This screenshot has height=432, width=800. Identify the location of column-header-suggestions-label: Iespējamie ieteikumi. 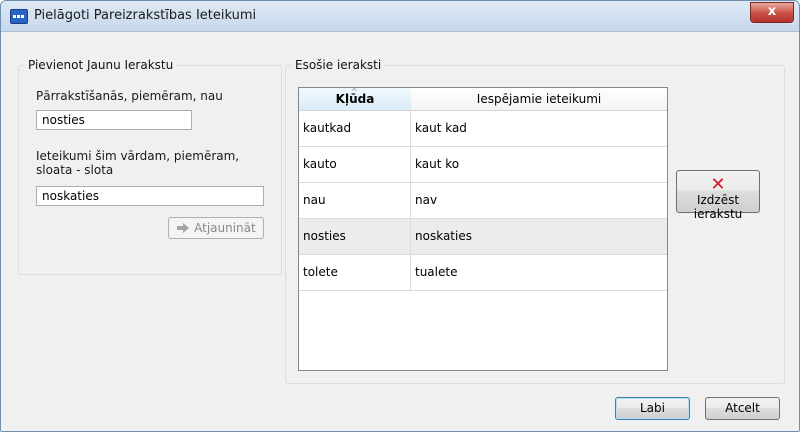
(539, 99).